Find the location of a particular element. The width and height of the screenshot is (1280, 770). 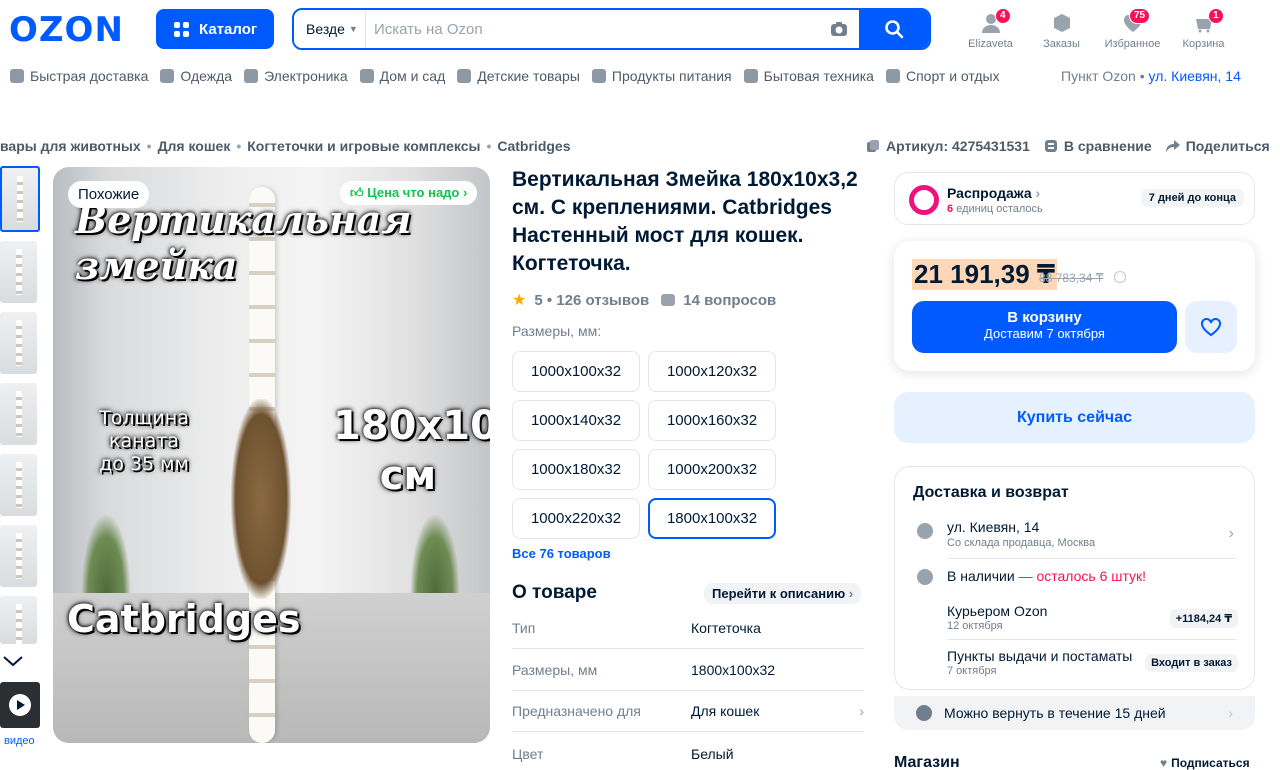

truck-icon is located at coordinates (17, 76).